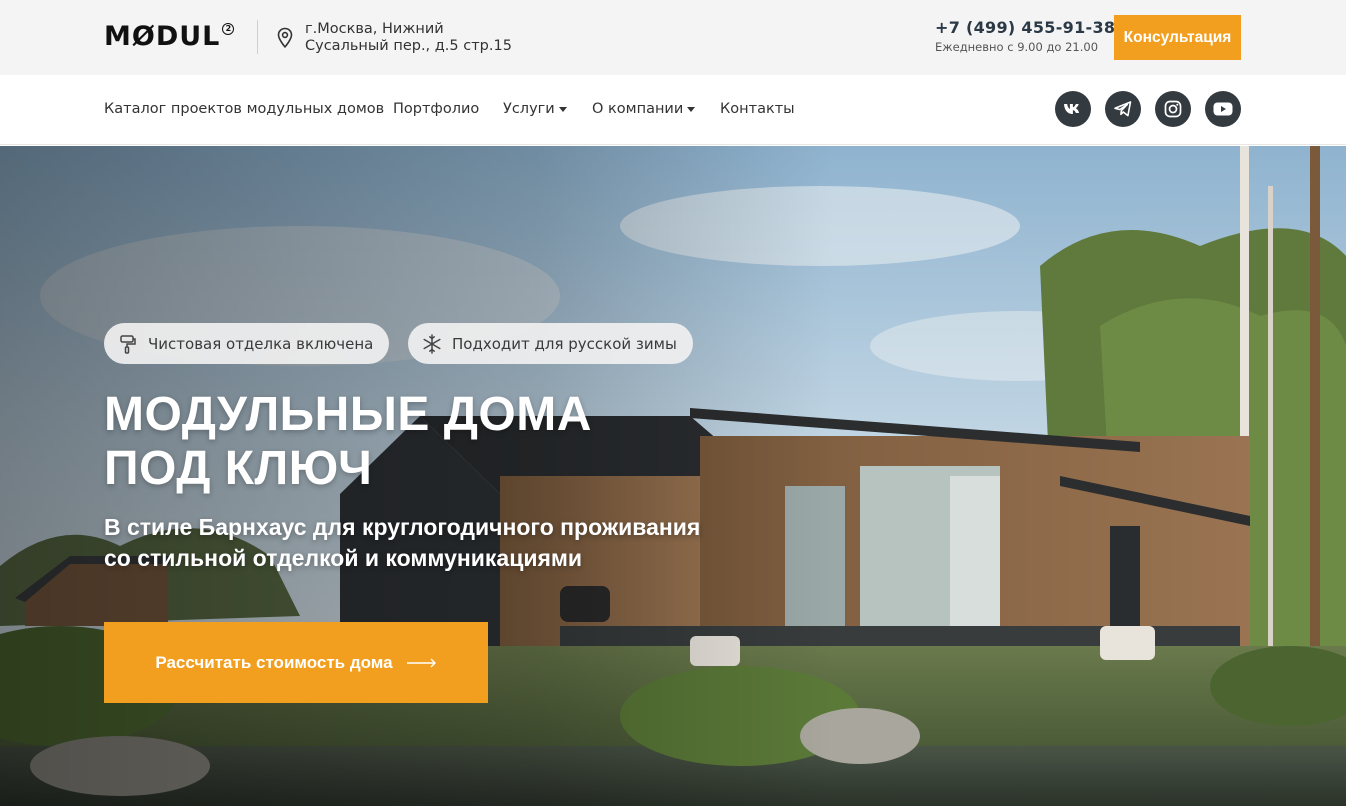 This screenshot has width=1346, height=806. I want to click on instagram-icon, so click(1173, 109).